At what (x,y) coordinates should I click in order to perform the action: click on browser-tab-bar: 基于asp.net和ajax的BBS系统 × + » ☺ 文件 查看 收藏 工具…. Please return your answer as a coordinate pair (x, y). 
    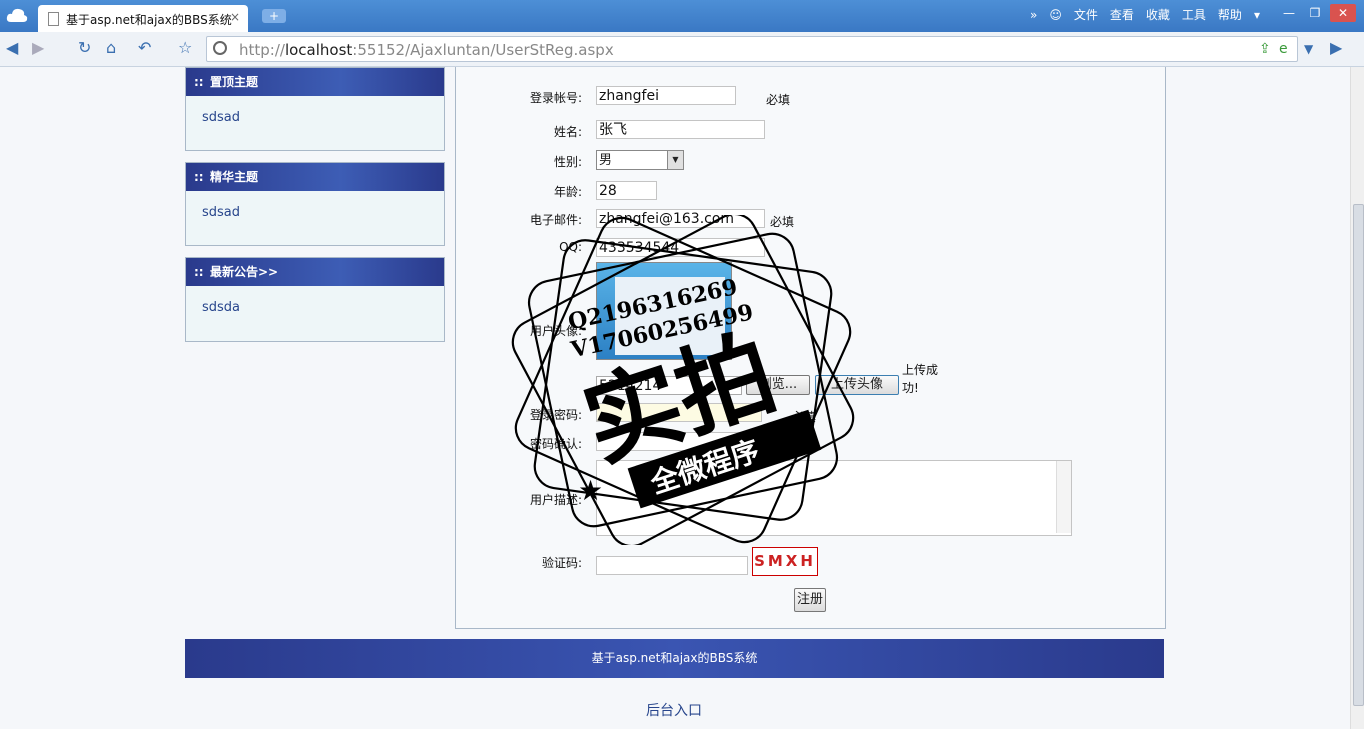
    Looking at the image, I should click on (682, 16).